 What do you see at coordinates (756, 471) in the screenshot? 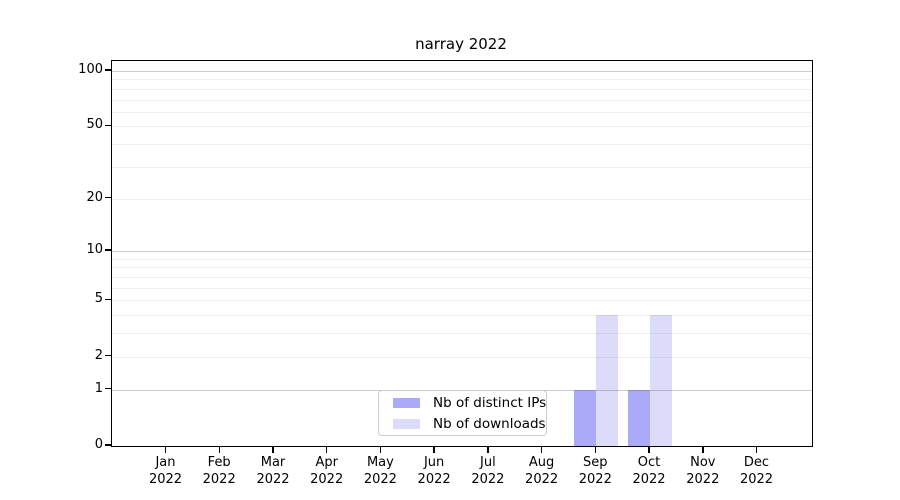
I see `x-tick-label: Dec 2022` at bounding box center [756, 471].